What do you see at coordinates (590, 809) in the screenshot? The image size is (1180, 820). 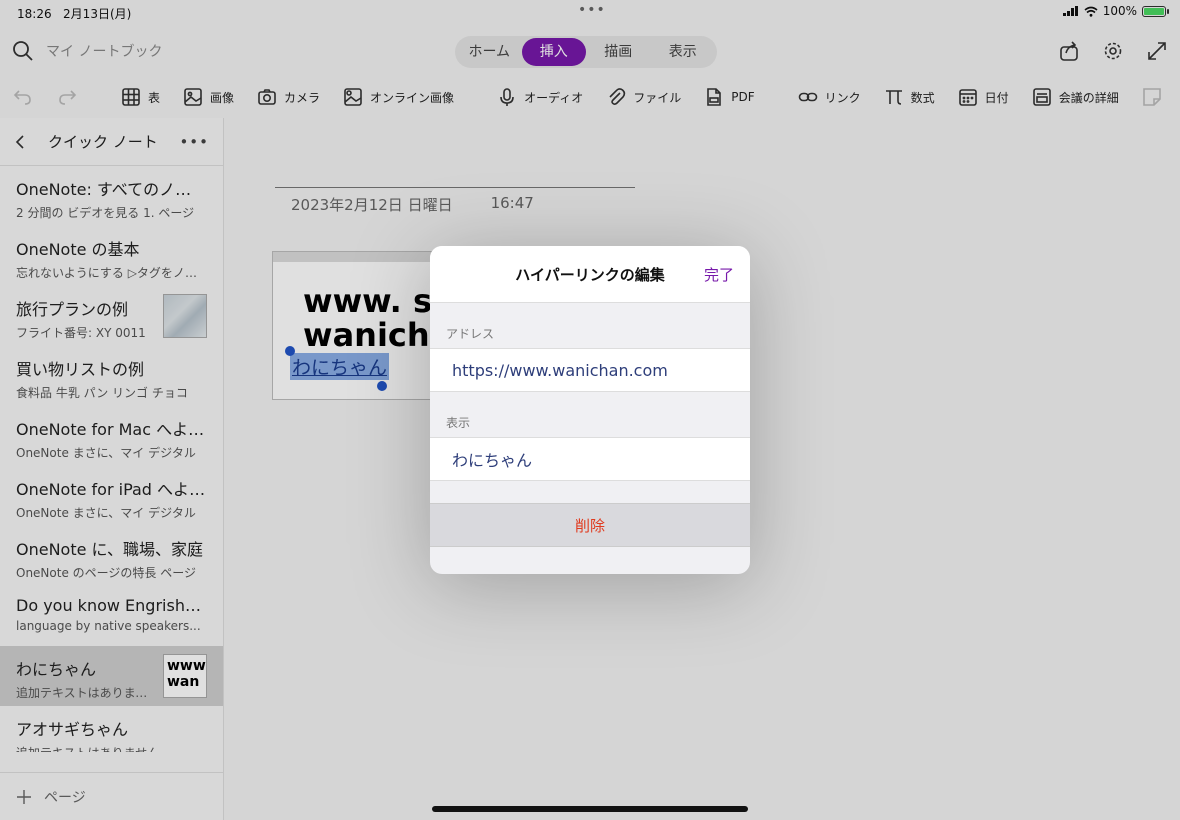 I see `home-indicator` at bounding box center [590, 809].